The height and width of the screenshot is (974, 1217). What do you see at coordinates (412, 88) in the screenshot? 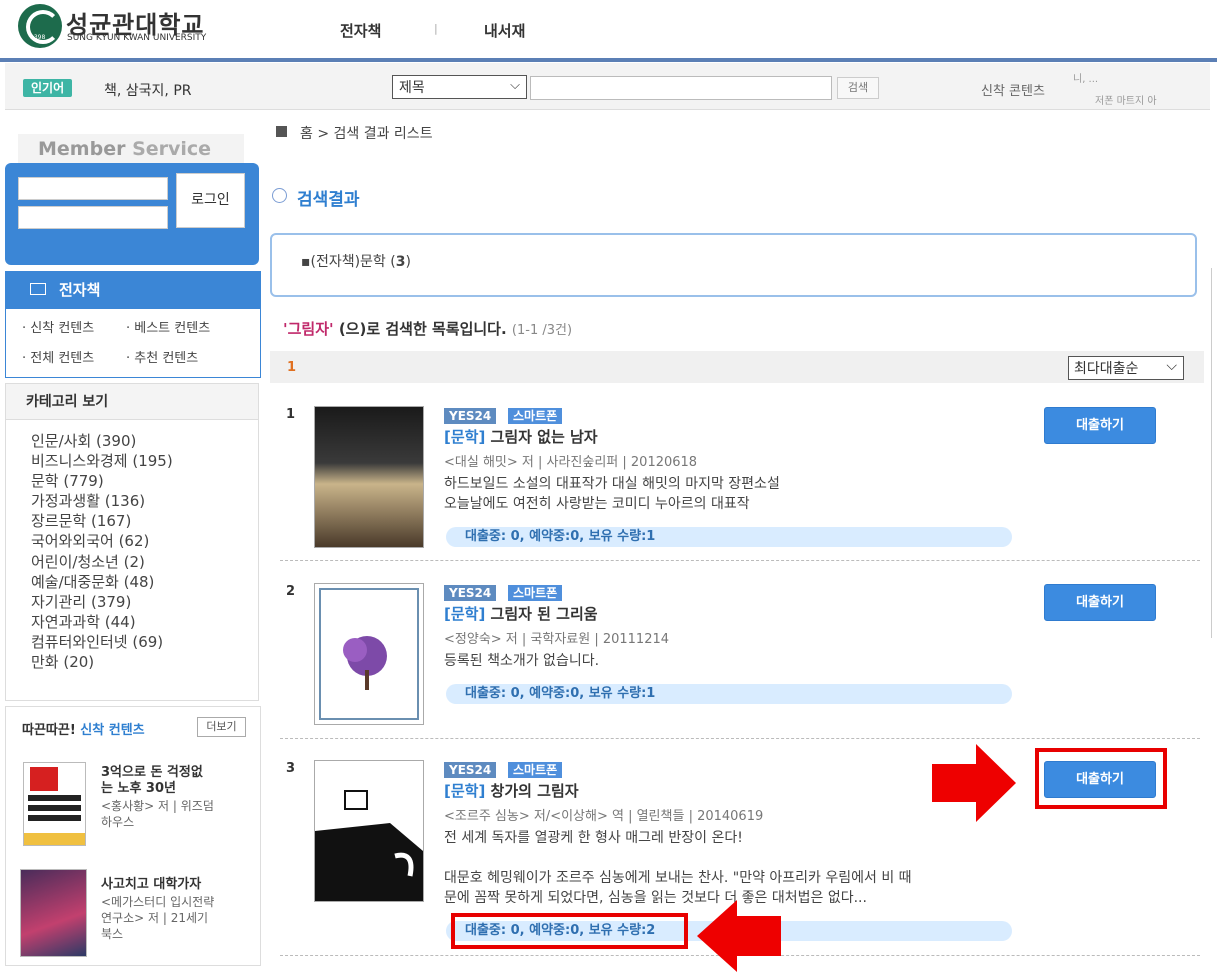
I see `search-field-value: 제목` at bounding box center [412, 88].